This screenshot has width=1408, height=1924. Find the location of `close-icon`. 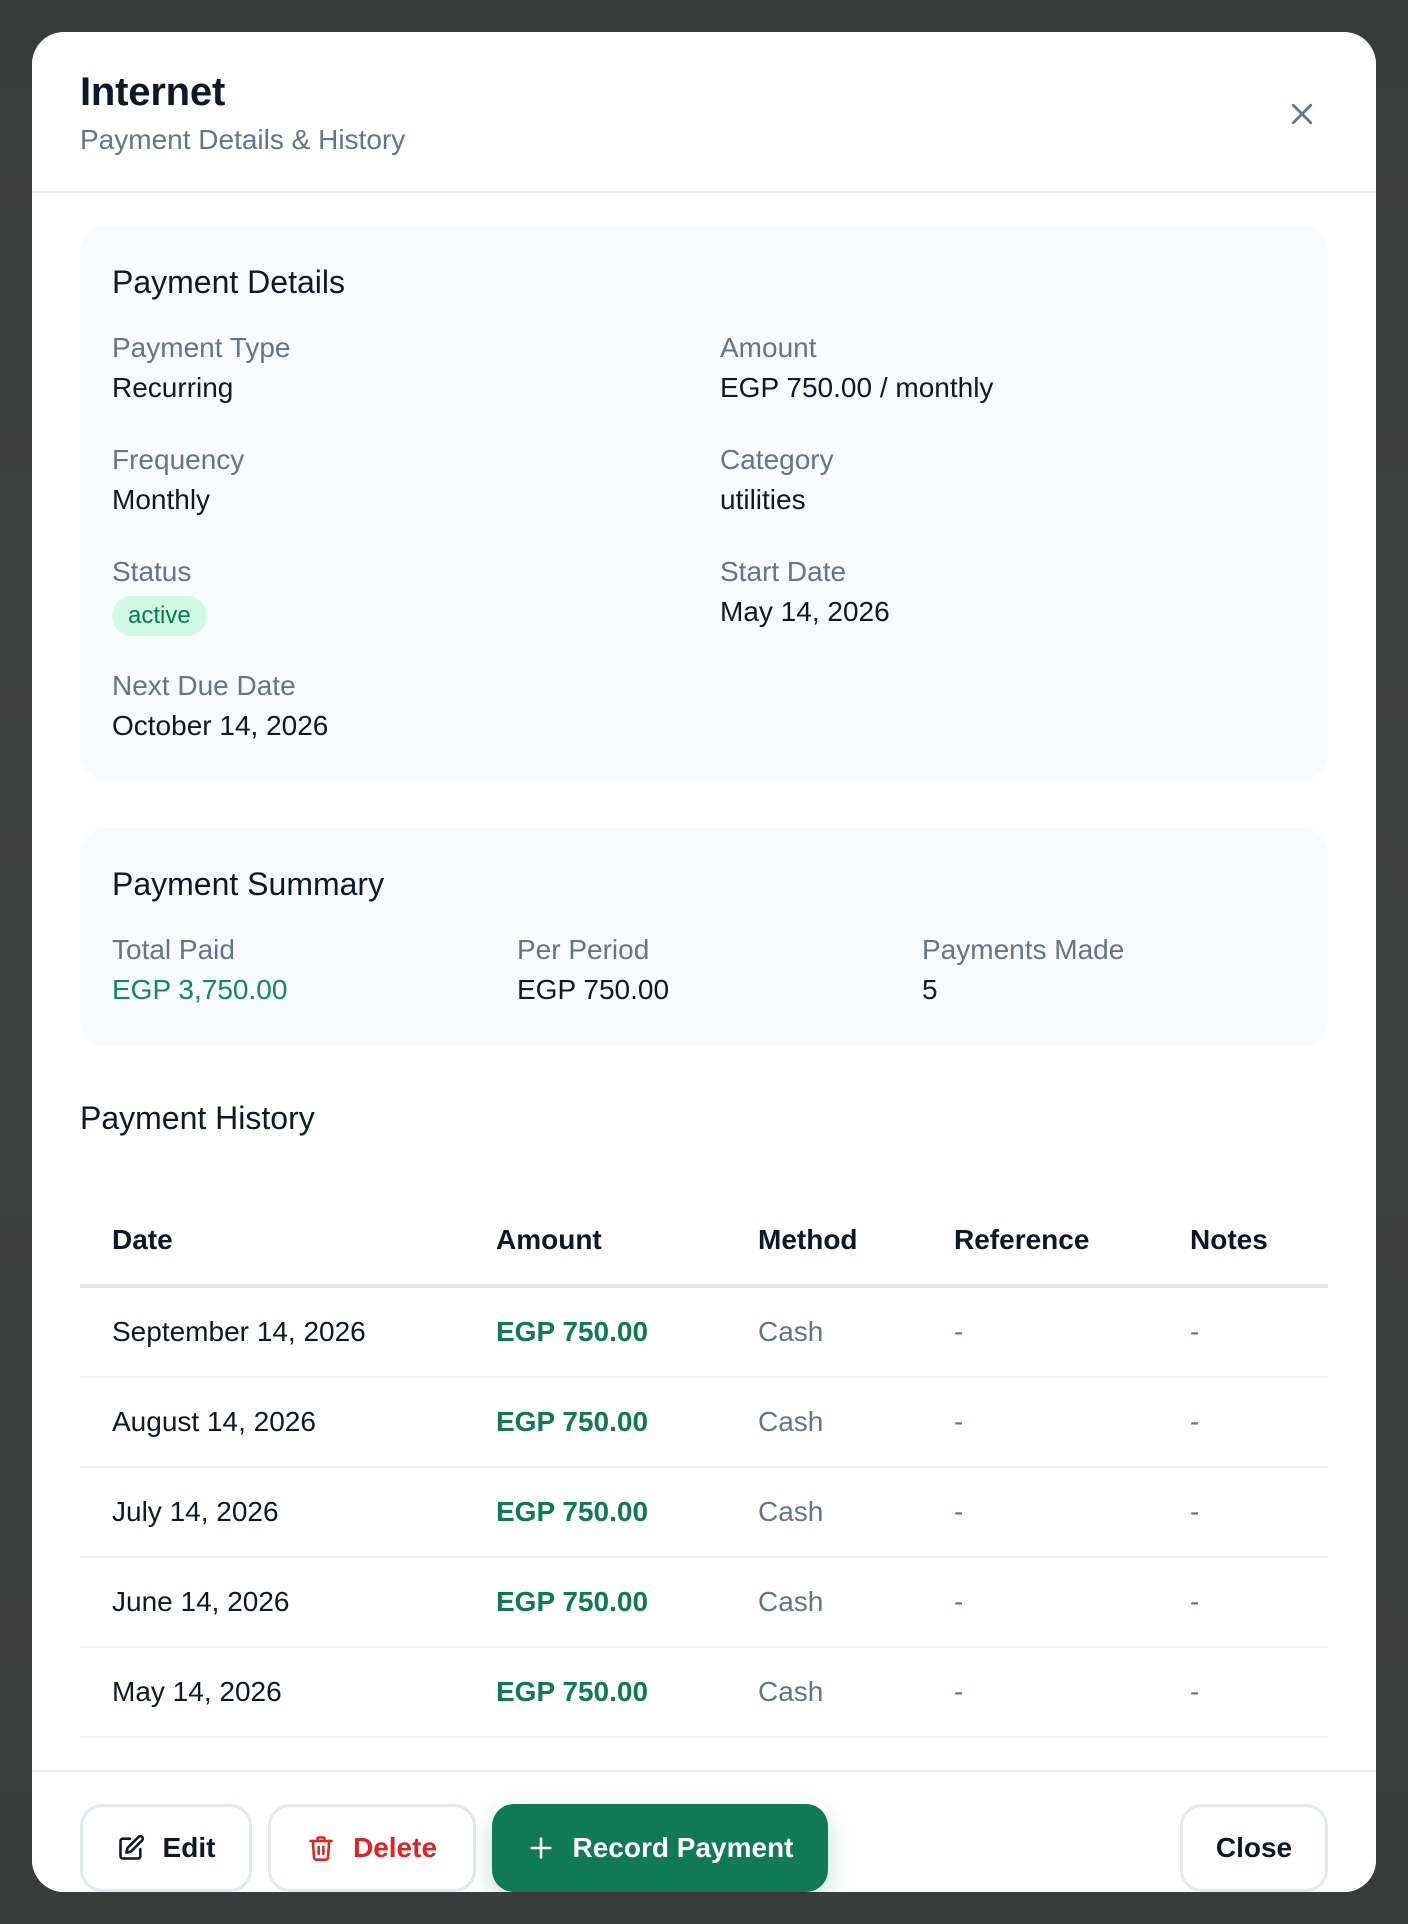

close-icon is located at coordinates (1302, 114).